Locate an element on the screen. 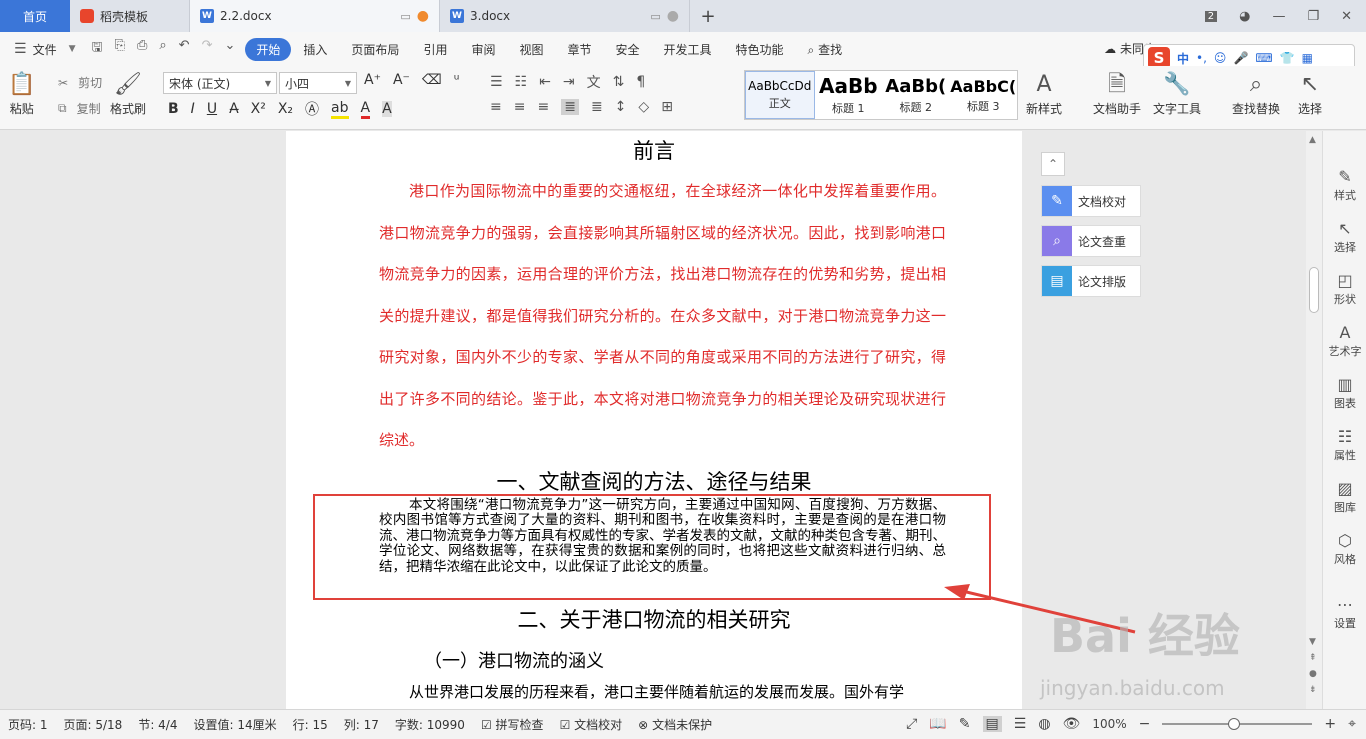 The height and width of the screenshot is (739, 1366). tab-home: 首页 is located at coordinates (35, 16).